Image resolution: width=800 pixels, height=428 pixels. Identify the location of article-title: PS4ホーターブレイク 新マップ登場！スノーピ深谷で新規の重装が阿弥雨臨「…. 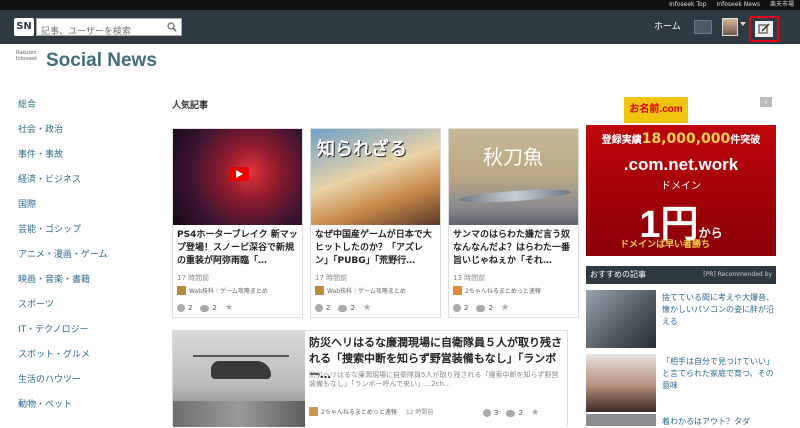
(237, 248).